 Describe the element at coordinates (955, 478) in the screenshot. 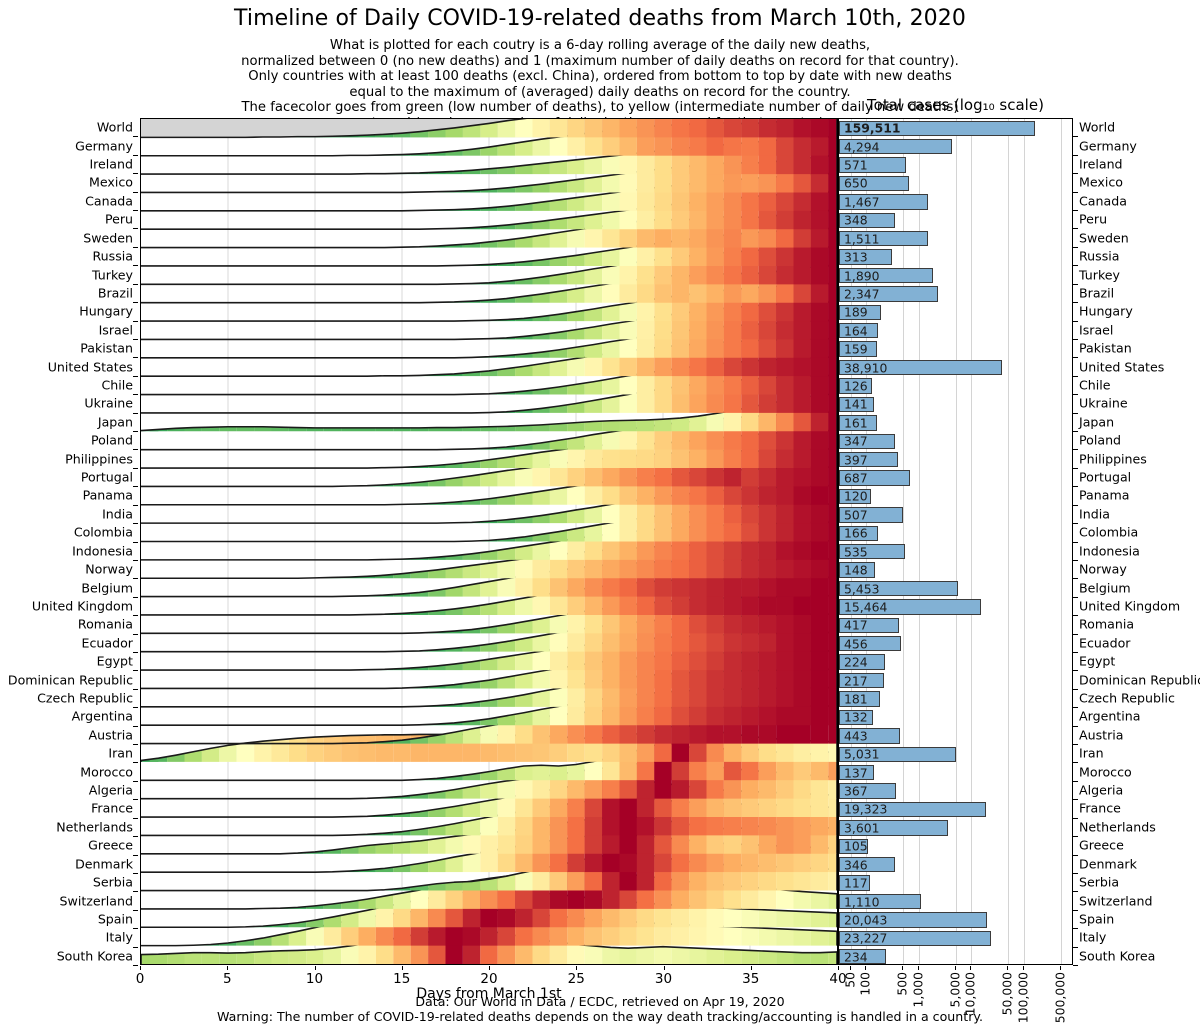

I see `bar-row: 687` at that location.